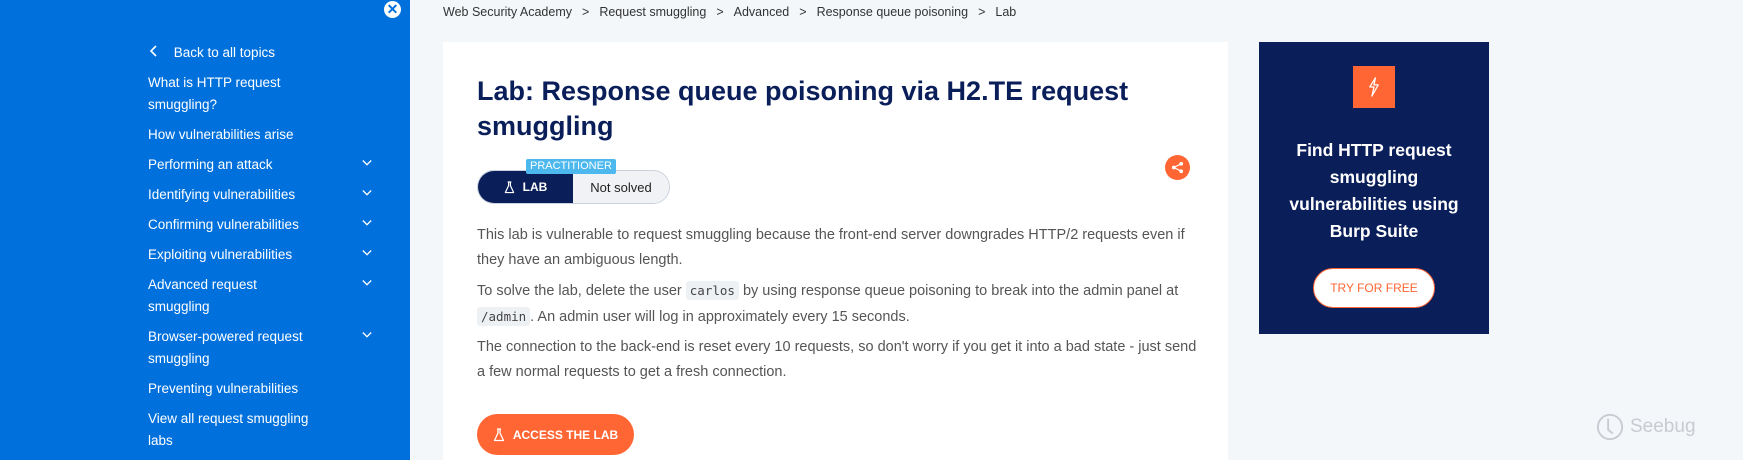 The width and height of the screenshot is (1743, 460). Describe the element at coordinates (1374, 288) in the screenshot. I see `try-for-free-button: TRY FOR FREE` at that location.